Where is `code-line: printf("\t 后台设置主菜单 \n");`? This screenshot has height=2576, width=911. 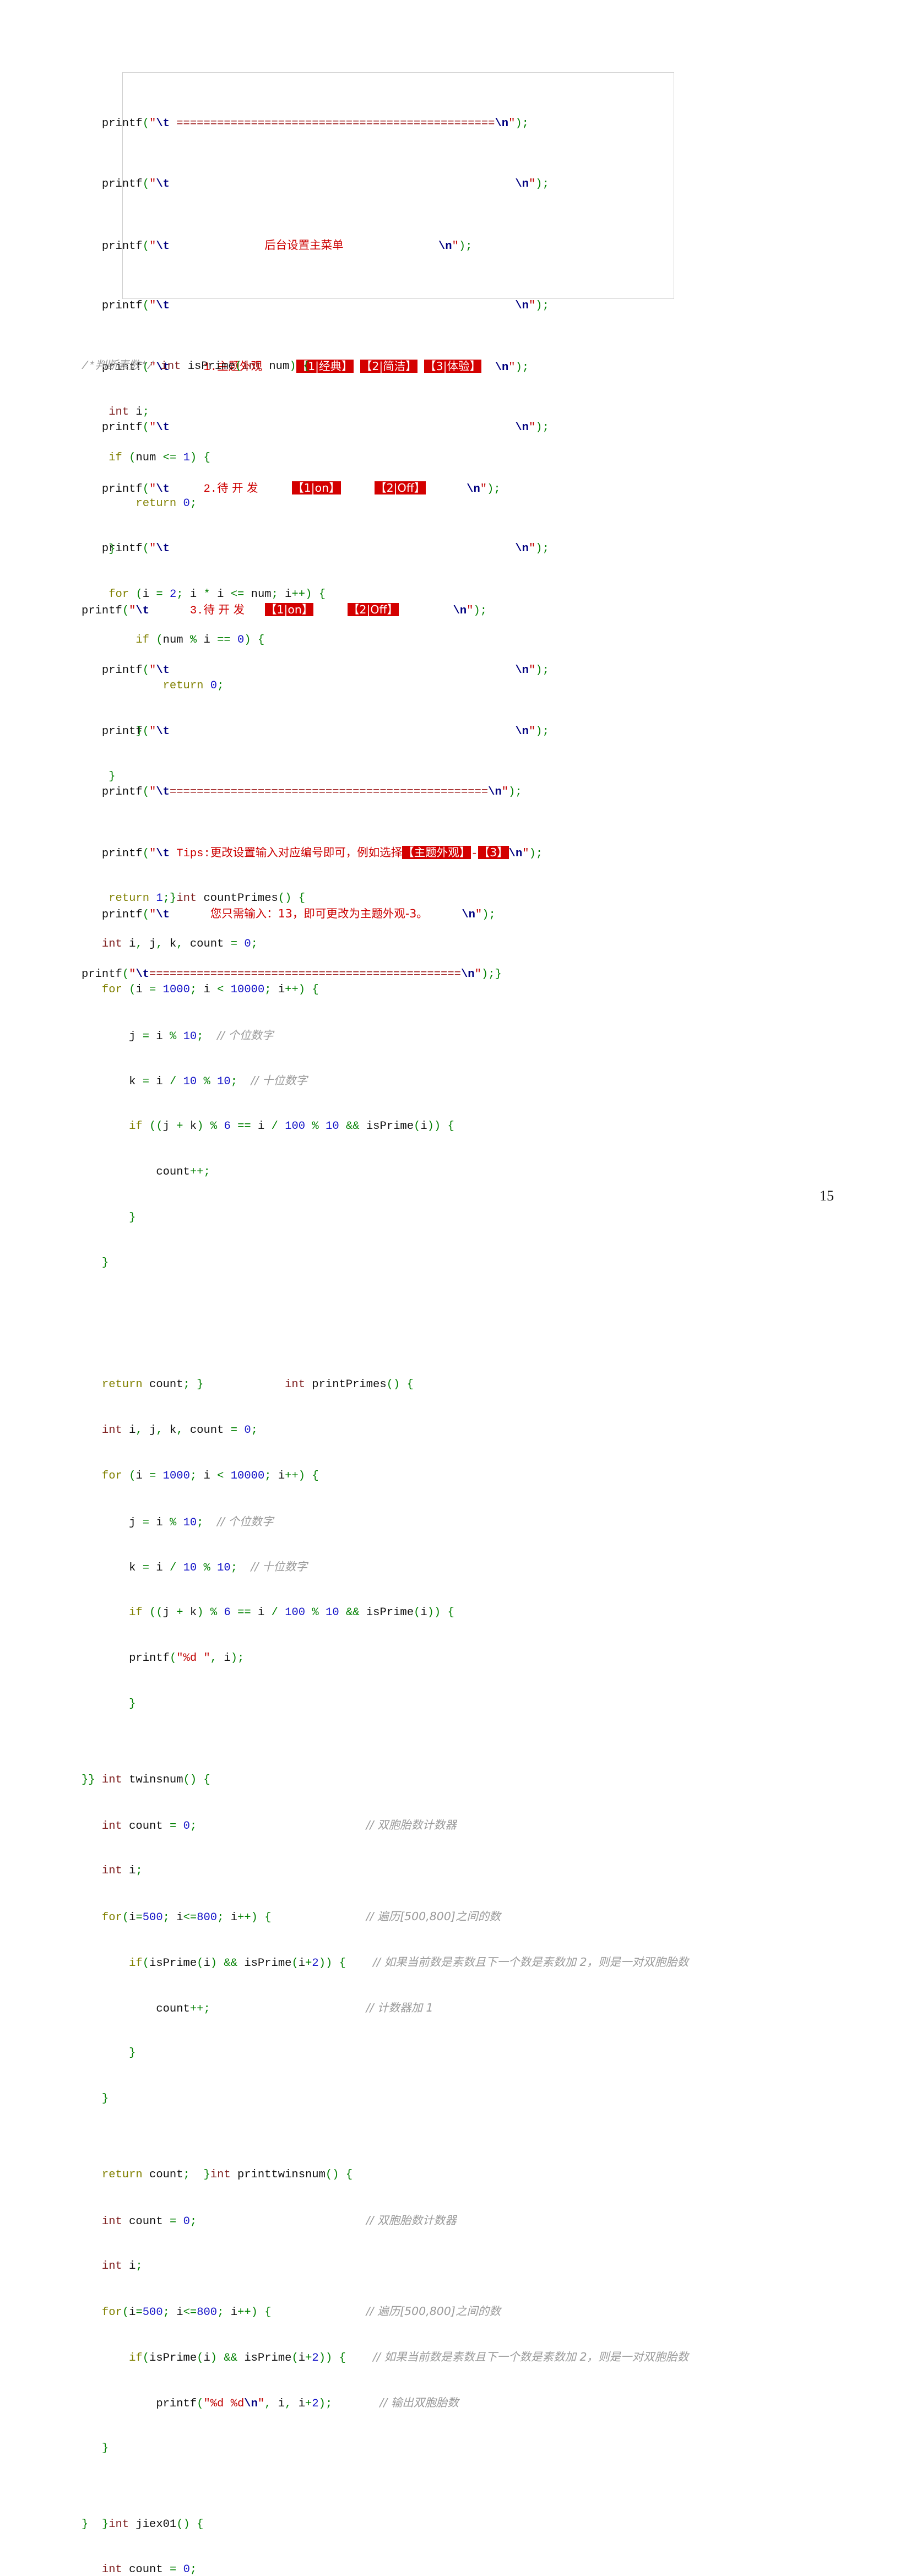 code-line: printf("\t 后台设置主菜单 \n"); is located at coordinates (277, 246).